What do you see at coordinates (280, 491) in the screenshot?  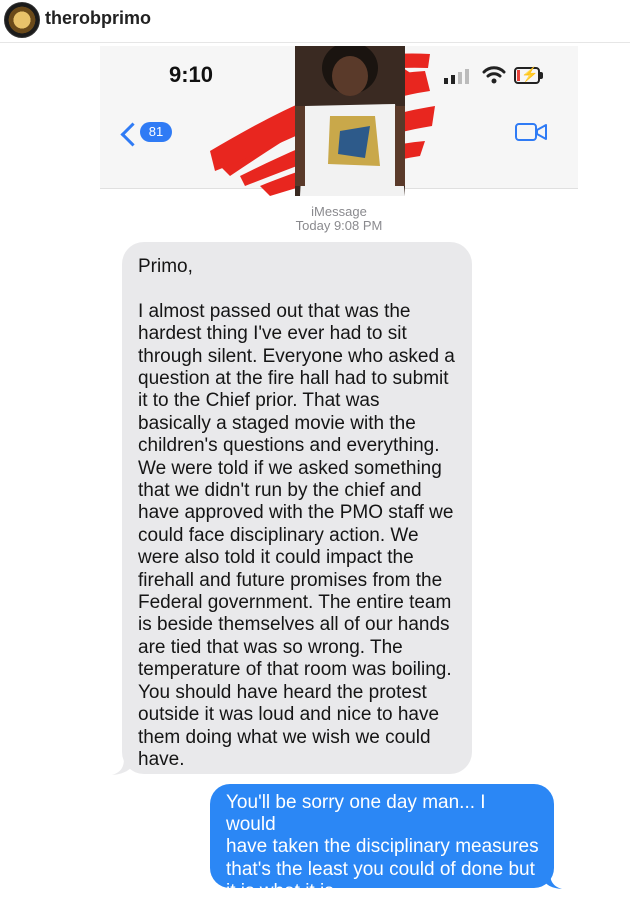 I see `message-line: that we didn't run by the chief and` at bounding box center [280, 491].